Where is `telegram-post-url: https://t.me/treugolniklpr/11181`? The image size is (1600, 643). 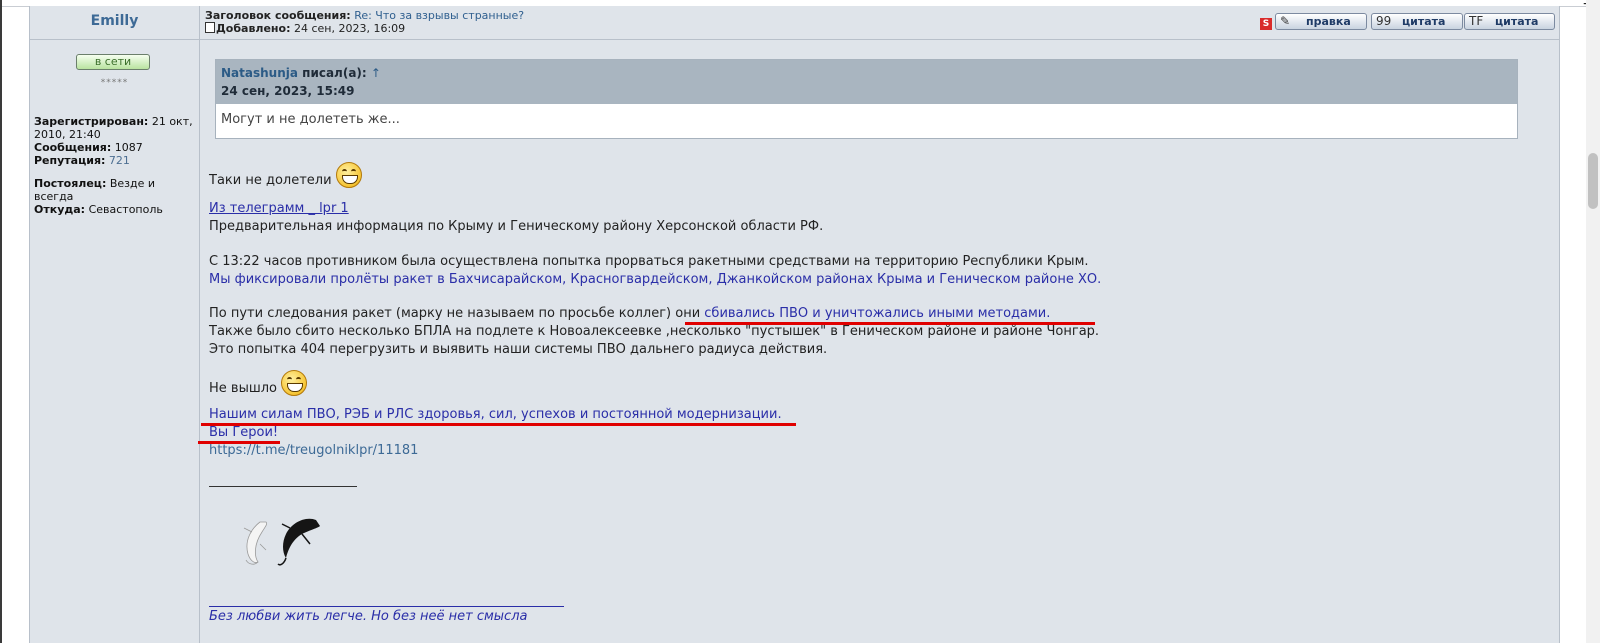 telegram-post-url: https://t.me/treugolniklpr/11181 is located at coordinates (313, 450).